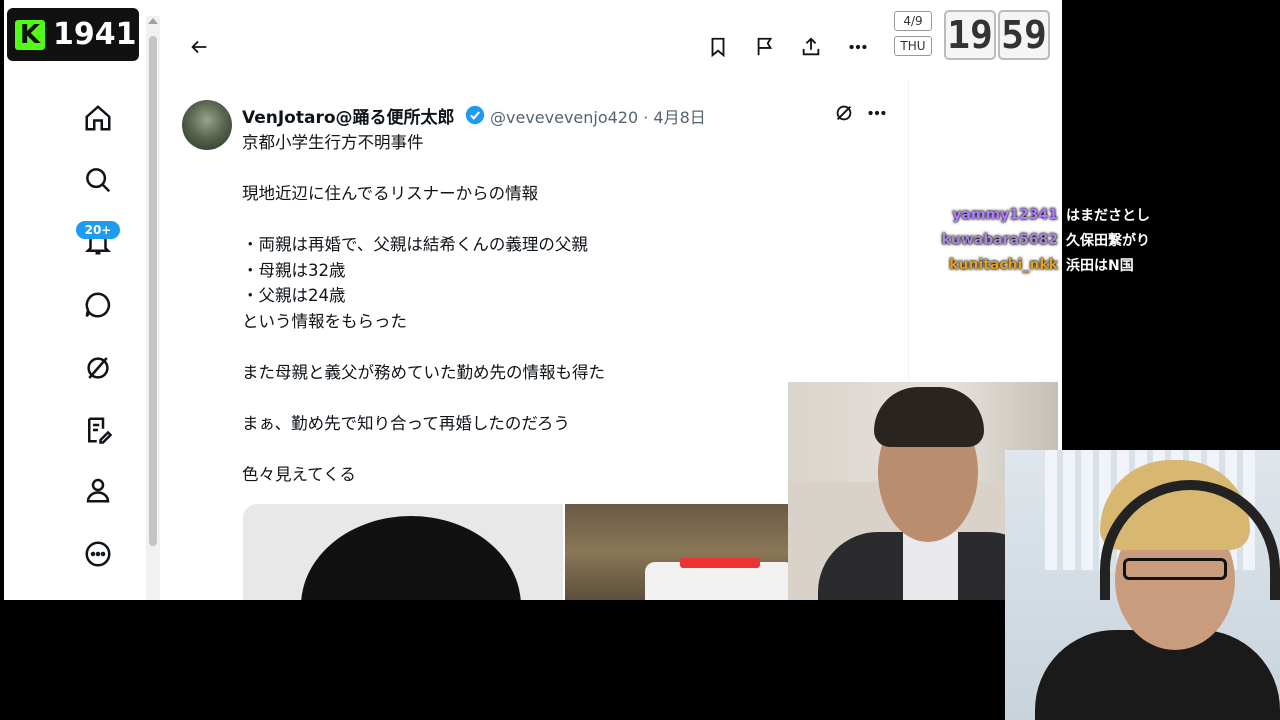 This screenshot has height=720, width=1280. I want to click on bookmark-icon, so click(718, 47).